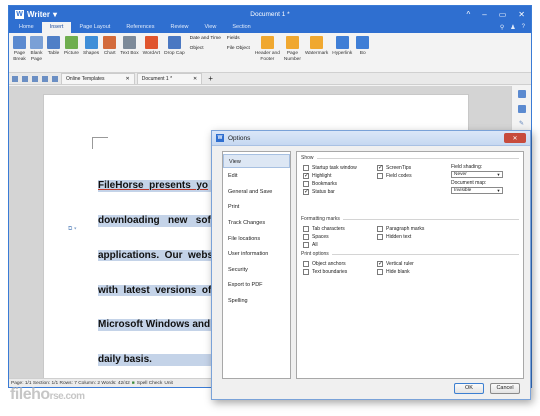 The width and height of the screenshot is (540, 416). What do you see at coordinates (152, 46) in the screenshot?
I see `ribbon-button-wordart: WordArt` at bounding box center [152, 46].